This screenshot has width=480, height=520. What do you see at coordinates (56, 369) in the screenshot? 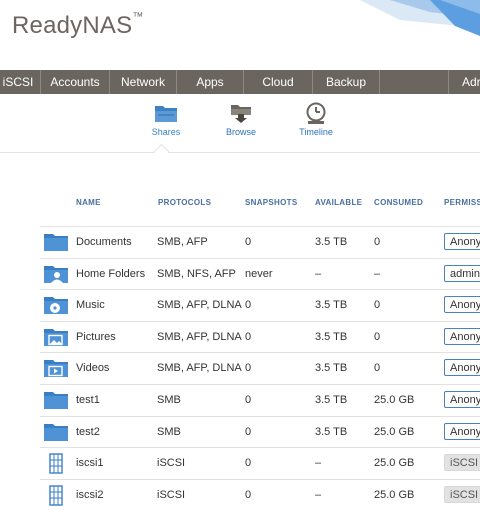
I see `videos-folder-icon` at bounding box center [56, 369].